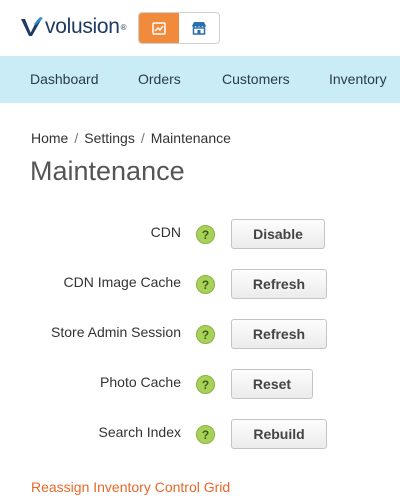 The height and width of the screenshot is (500, 400). I want to click on rebuild-search-index-button: Rebuild, so click(279, 434).